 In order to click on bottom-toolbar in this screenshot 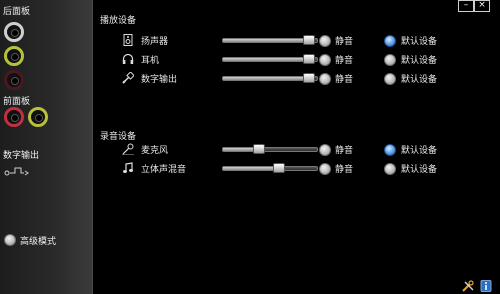, I will do `click(477, 286)`.